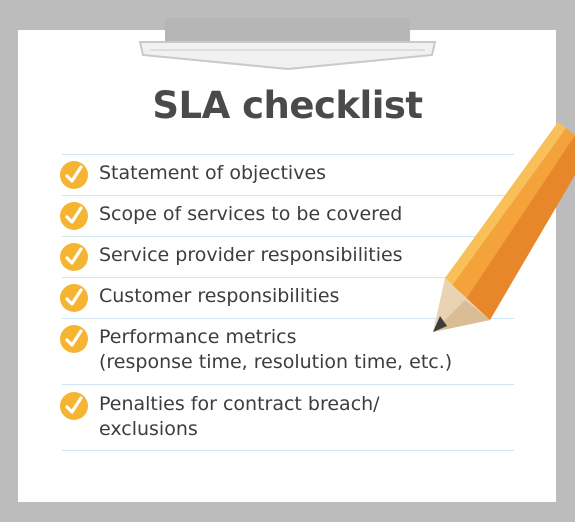 The image size is (575, 522). Describe the element at coordinates (251, 255) in the screenshot. I see `item-label: Service provider responsibilities` at that location.